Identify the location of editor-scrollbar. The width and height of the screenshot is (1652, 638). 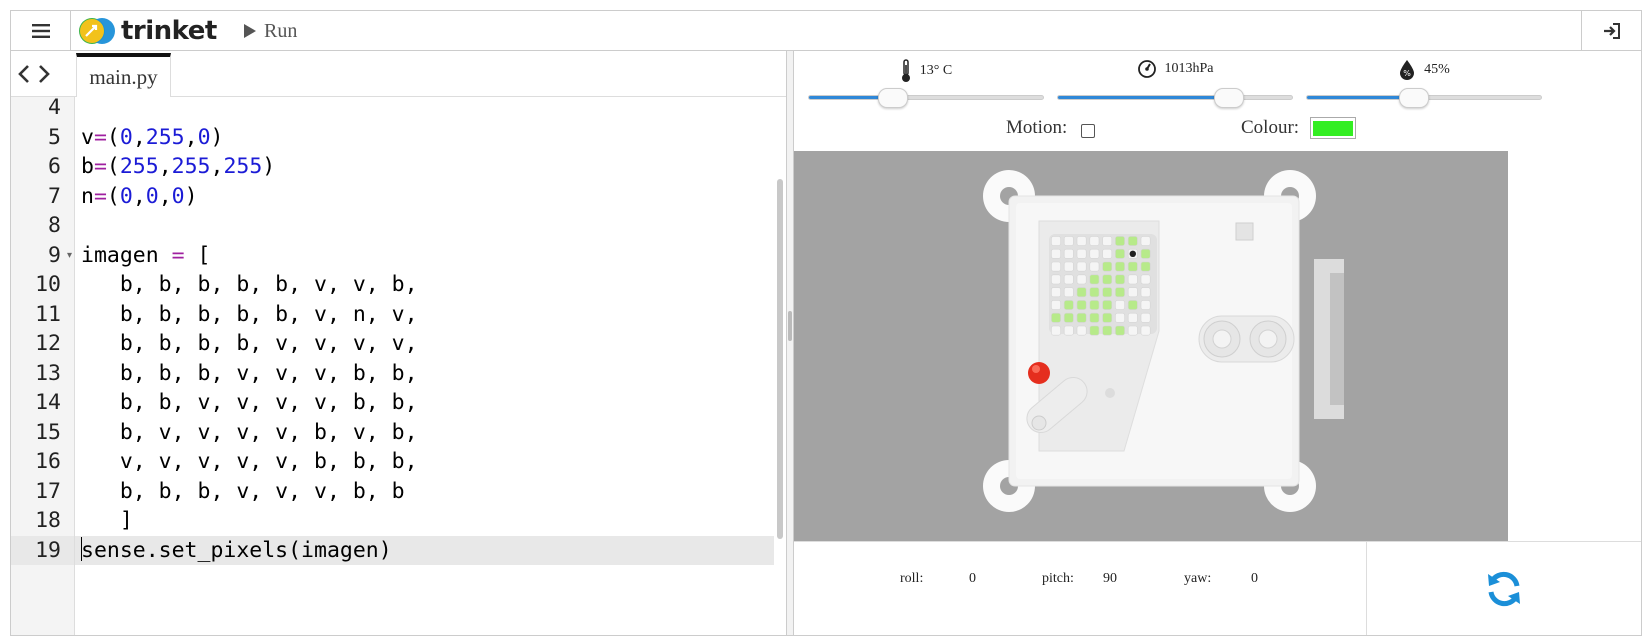
(780, 366).